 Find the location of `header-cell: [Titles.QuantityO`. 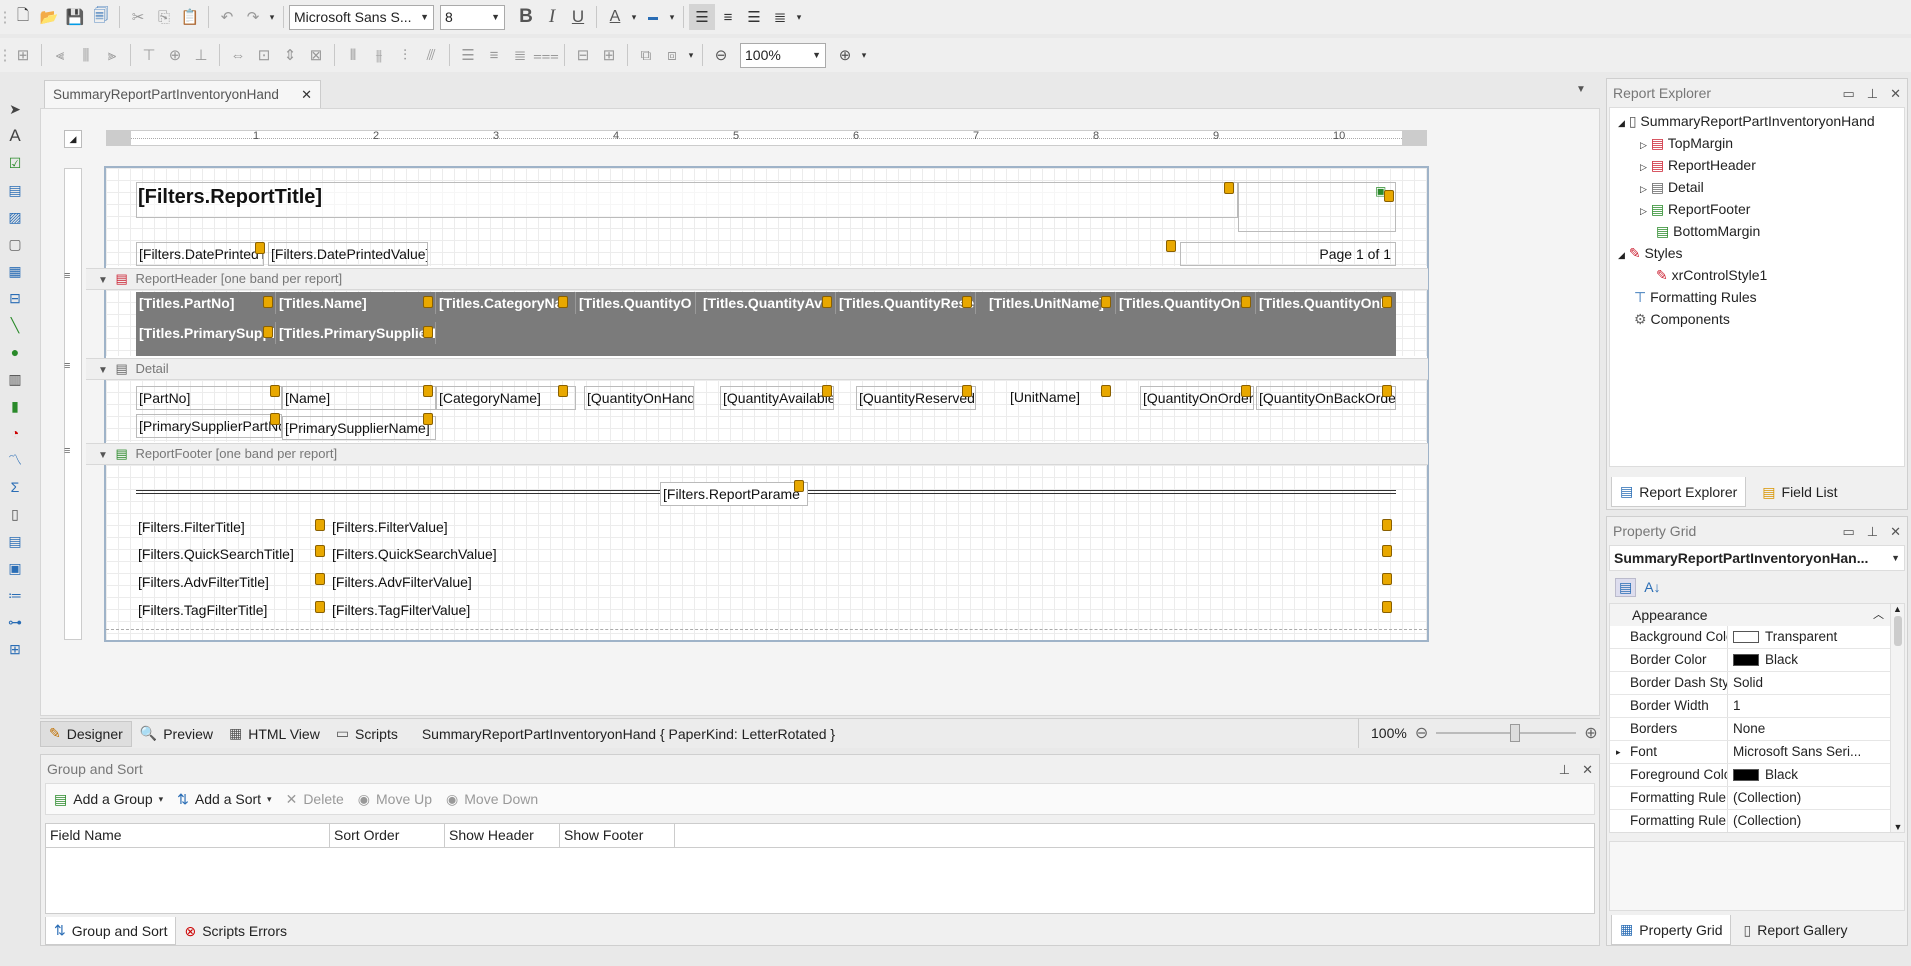

header-cell: [Titles.QuantityO is located at coordinates (636, 303).